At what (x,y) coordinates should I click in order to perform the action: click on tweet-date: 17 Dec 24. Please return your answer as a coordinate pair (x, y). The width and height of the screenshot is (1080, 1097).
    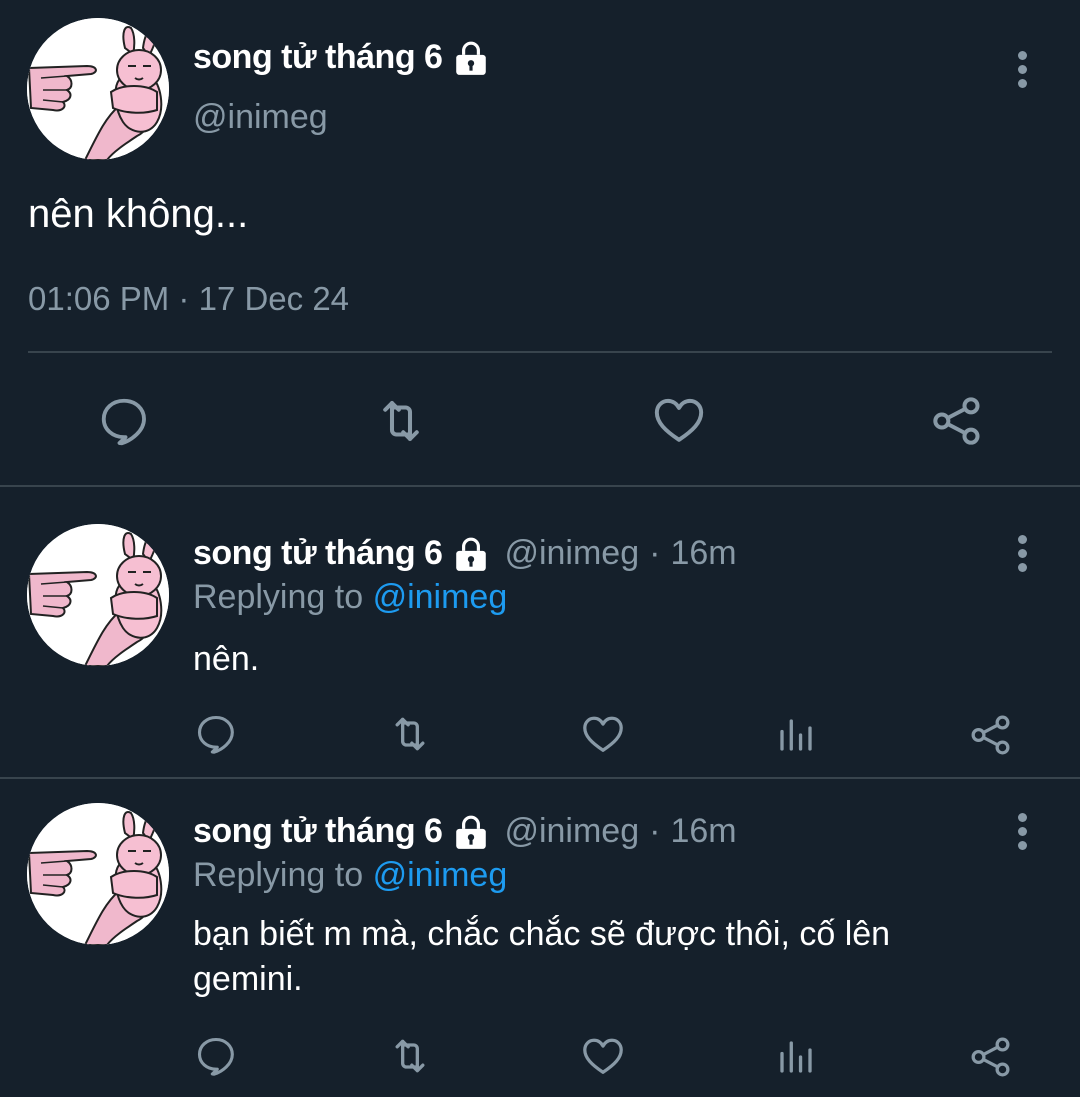
    Looking at the image, I should click on (274, 298).